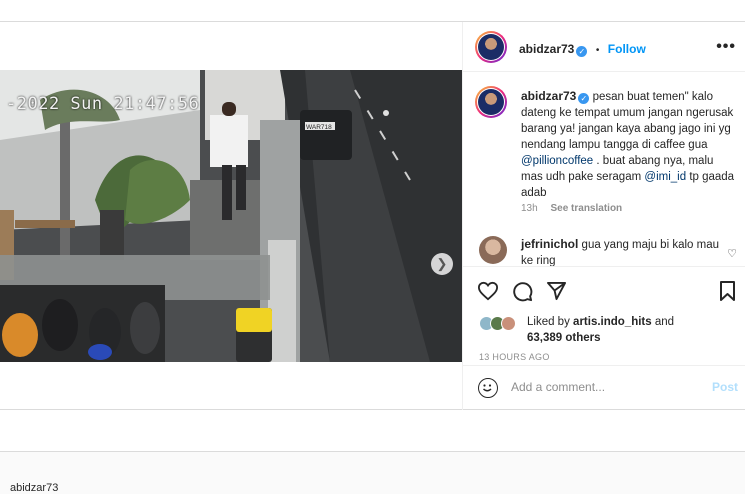 This screenshot has height=494, width=745. Describe the element at coordinates (732, 254) in the screenshot. I see `comment-like-heart-icon: ♡` at that location.